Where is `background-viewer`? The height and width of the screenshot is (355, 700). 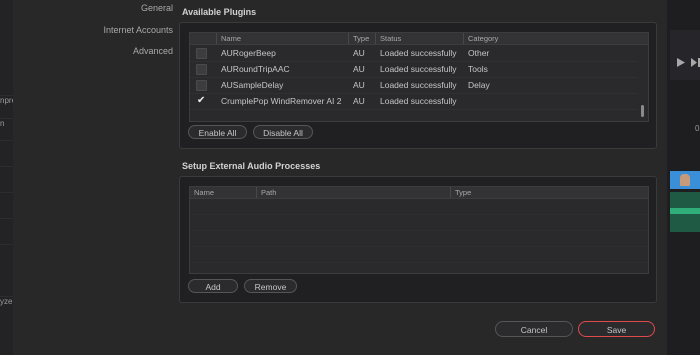 background-viewer is located at coordinates (685, 55).